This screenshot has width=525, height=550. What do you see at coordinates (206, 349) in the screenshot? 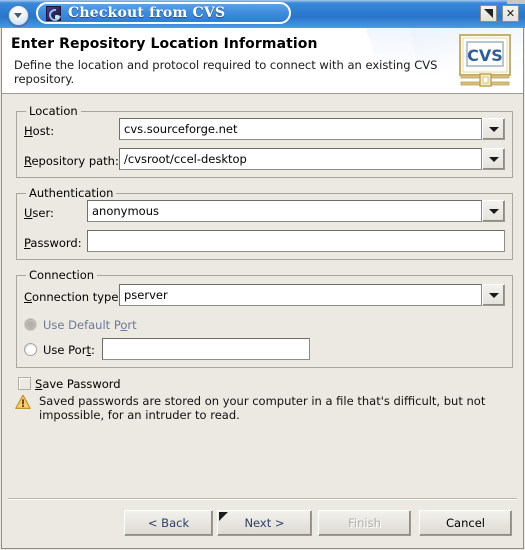
I see `use-port-input` at bounding box center [206, 349].